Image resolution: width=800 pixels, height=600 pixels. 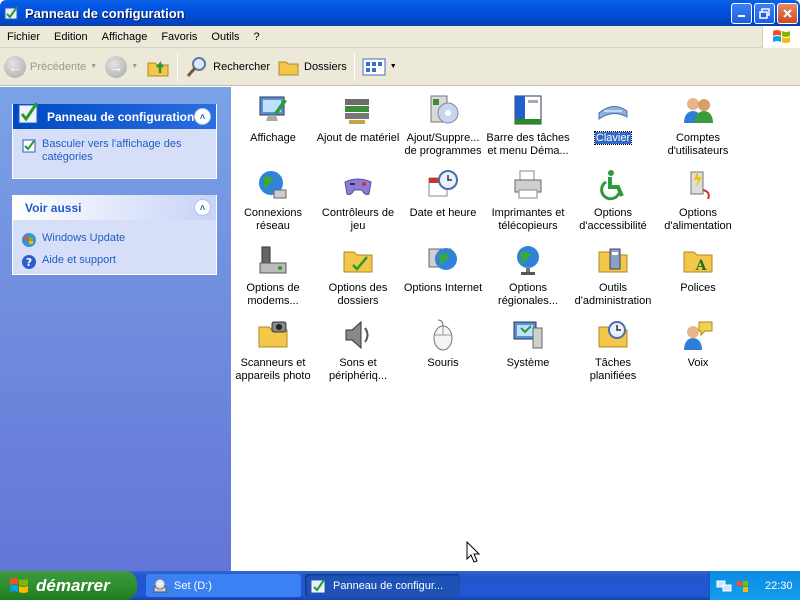 What do you see at coordinates (528, 185) in the screenshot?
I see `printer-icon` at bounding box center [528, 185].